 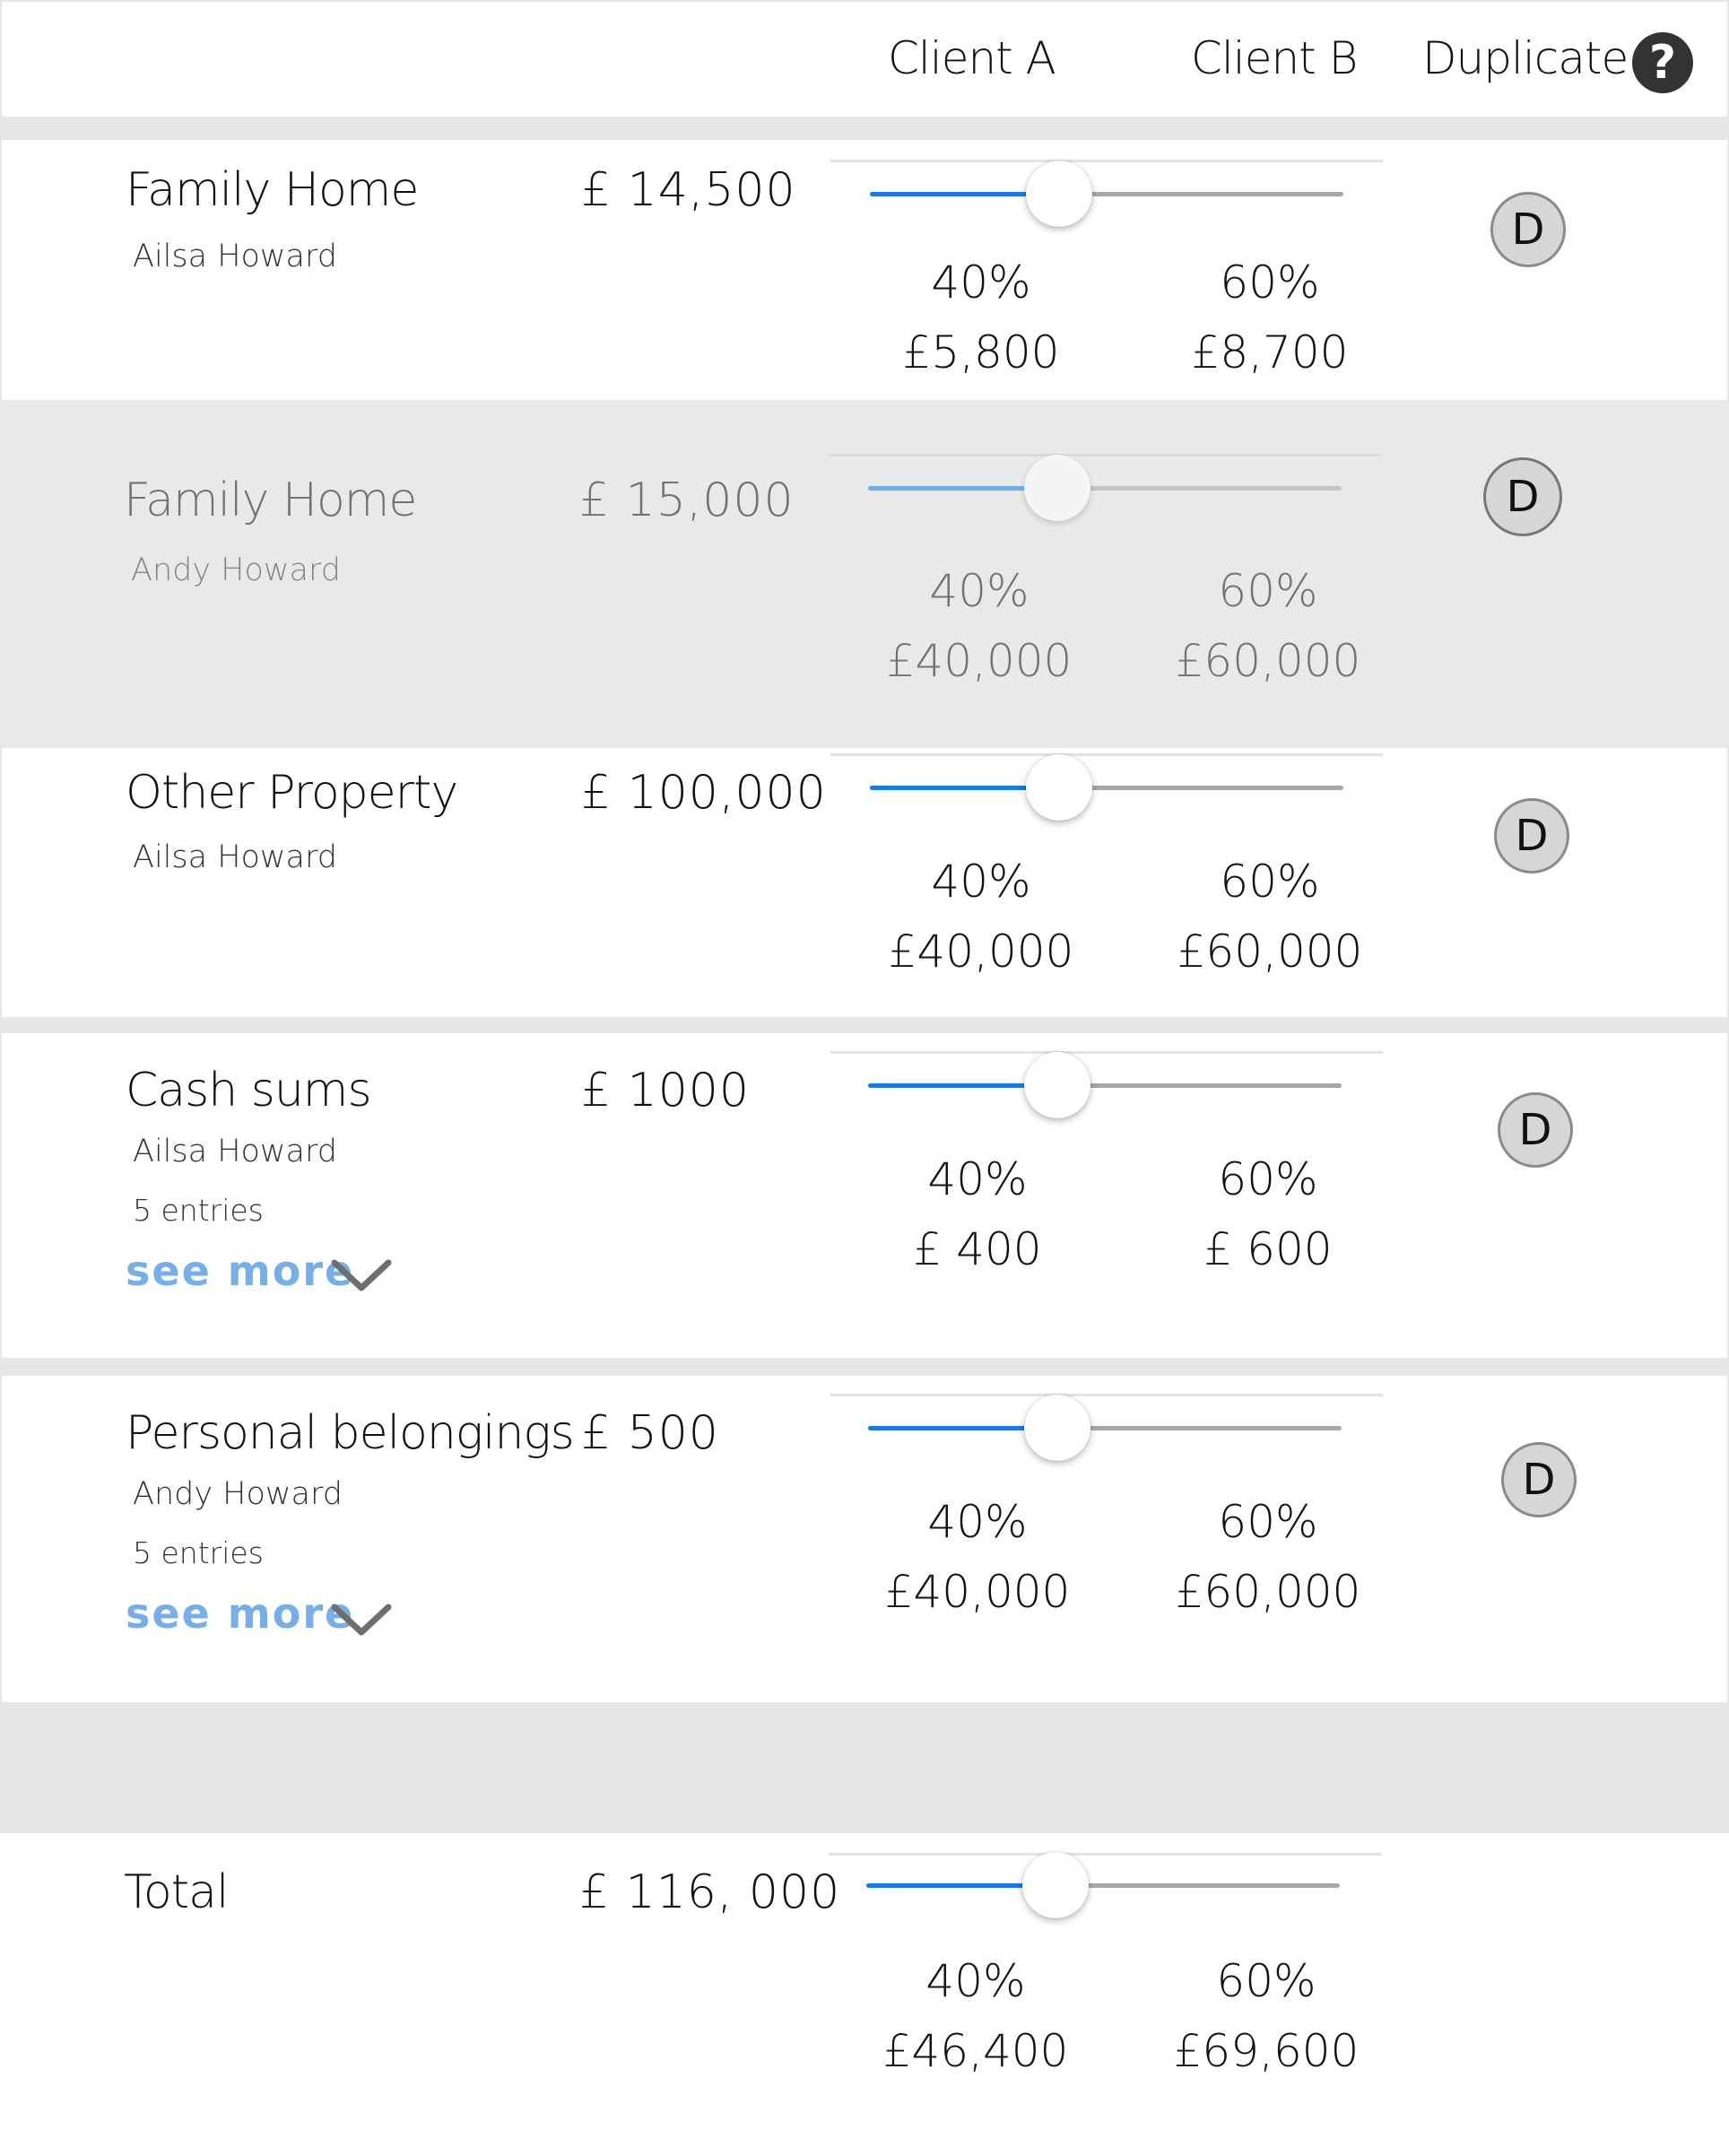 I want to click on asset-amount: £ 15,000, so click(x=687, y=500).